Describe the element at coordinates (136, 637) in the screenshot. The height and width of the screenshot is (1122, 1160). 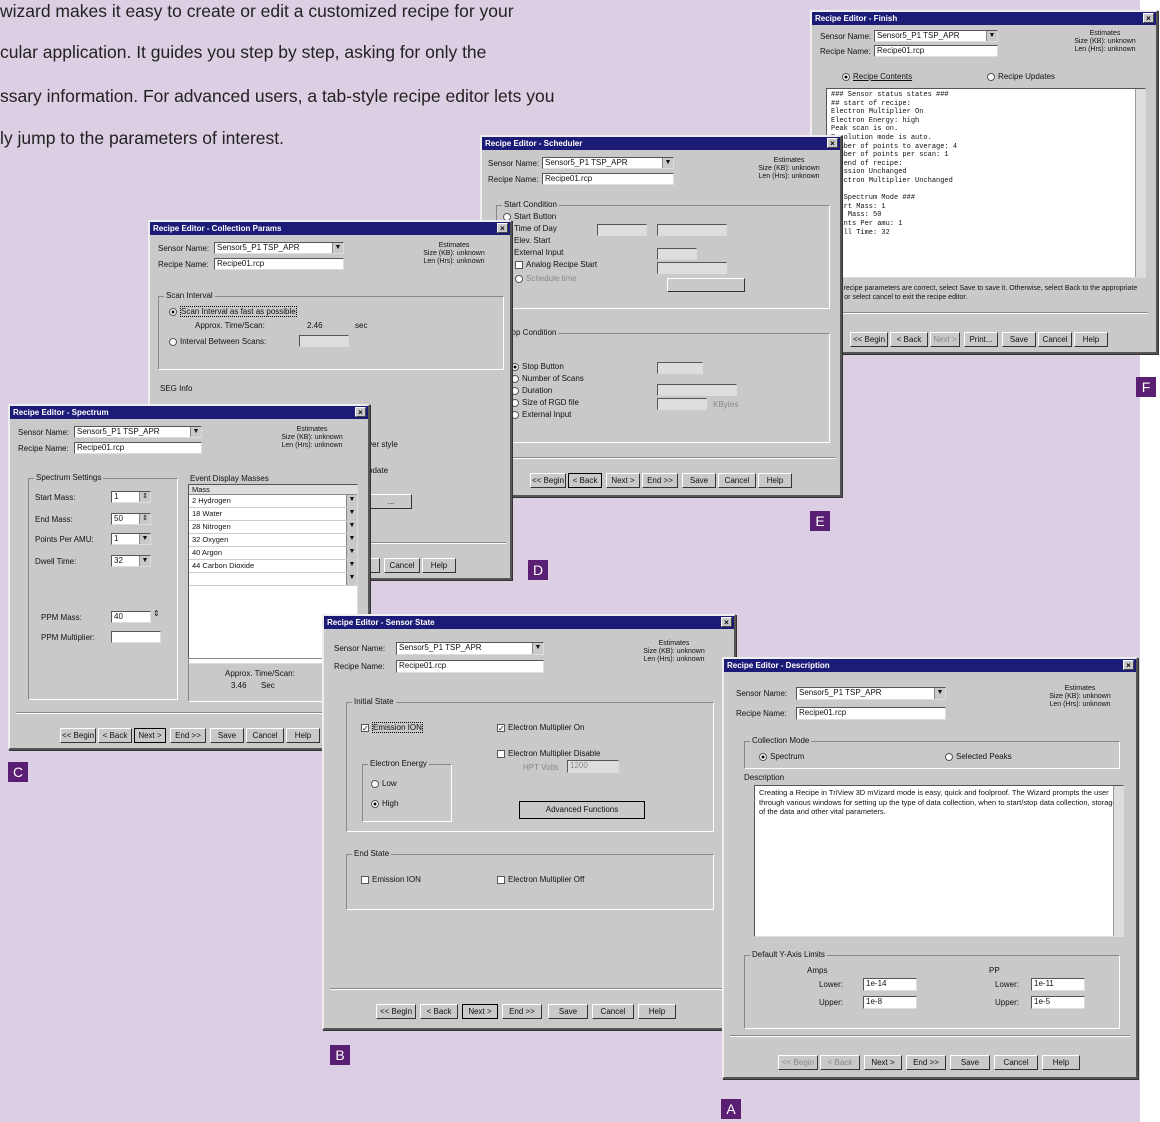
I see `ppm-multiplier-field` at that location.